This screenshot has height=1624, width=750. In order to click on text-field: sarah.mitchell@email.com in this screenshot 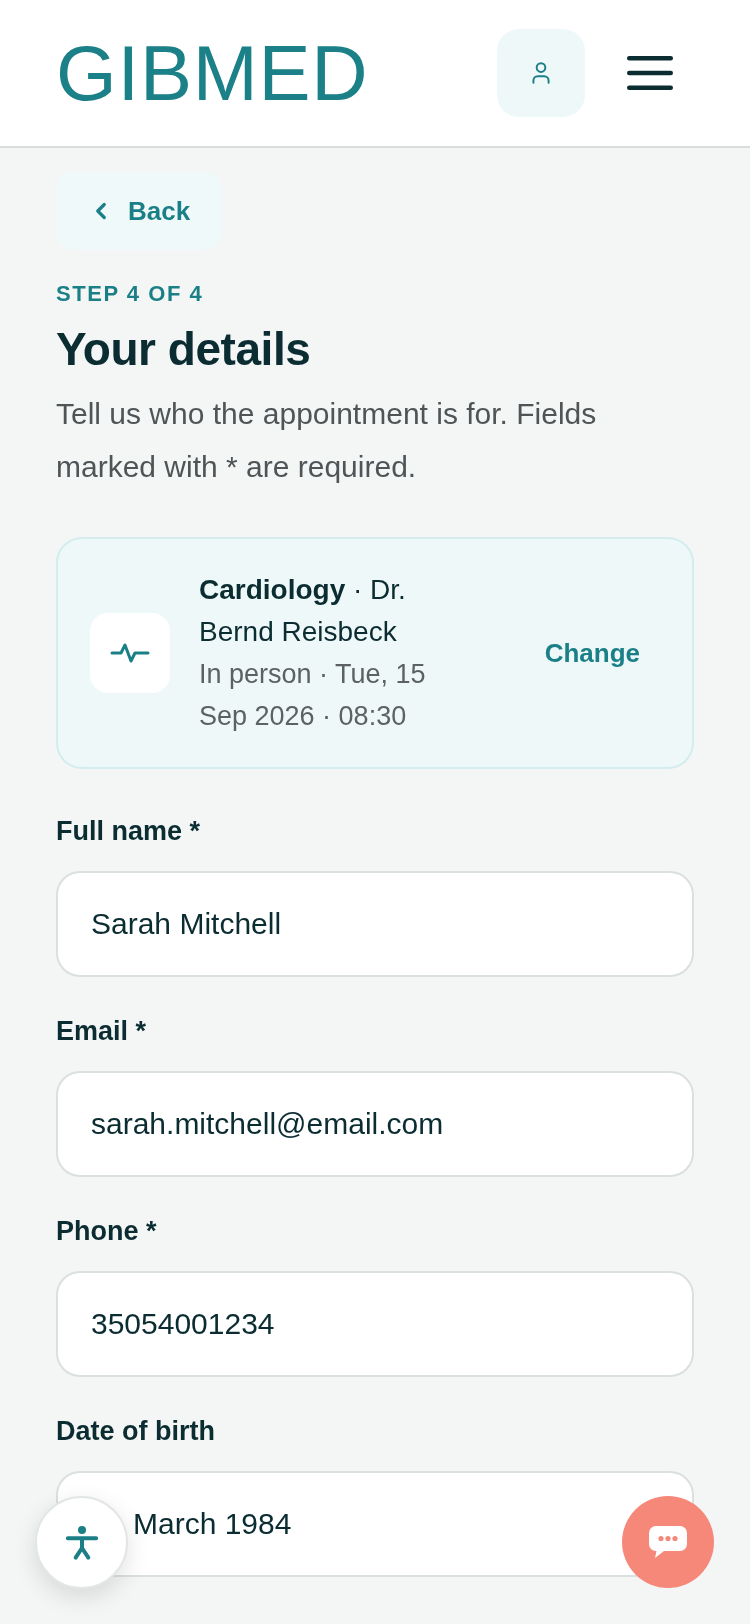, I will do `click(375, 1124)`.